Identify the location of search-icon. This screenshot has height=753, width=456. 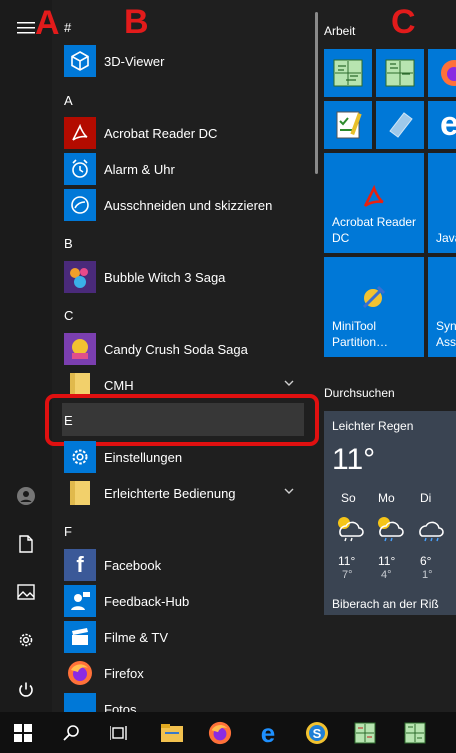
(71, 732).